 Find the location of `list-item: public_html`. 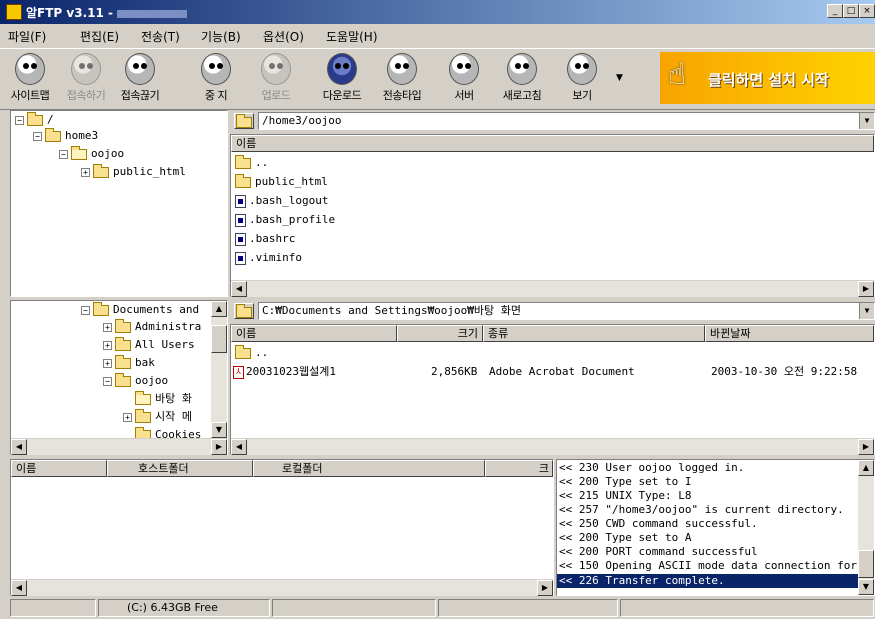

list-item: public_html is located at coordinates (281, 181).